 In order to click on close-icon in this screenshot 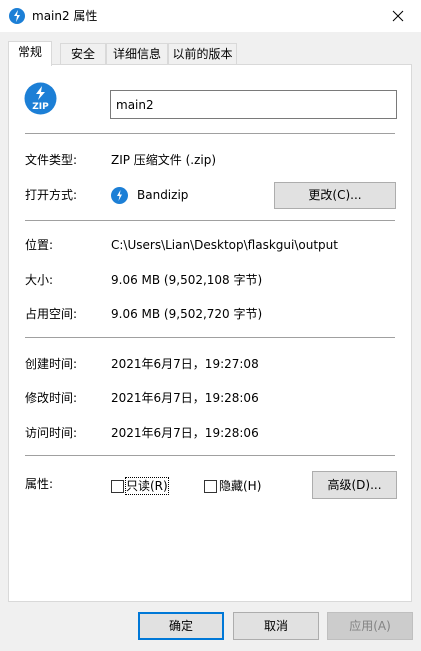, I will do `click(398, 16)`.